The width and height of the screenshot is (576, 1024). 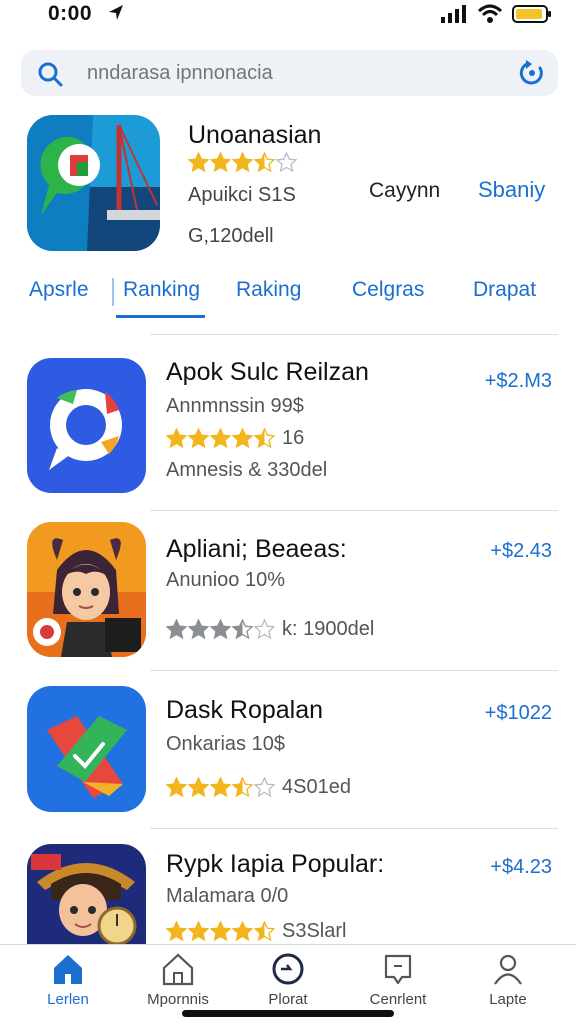 What do you see at coordinates (59, 290) in the screenshot?
I see `tab-apsrle: Apsrle` at bounding box center [59, 290].